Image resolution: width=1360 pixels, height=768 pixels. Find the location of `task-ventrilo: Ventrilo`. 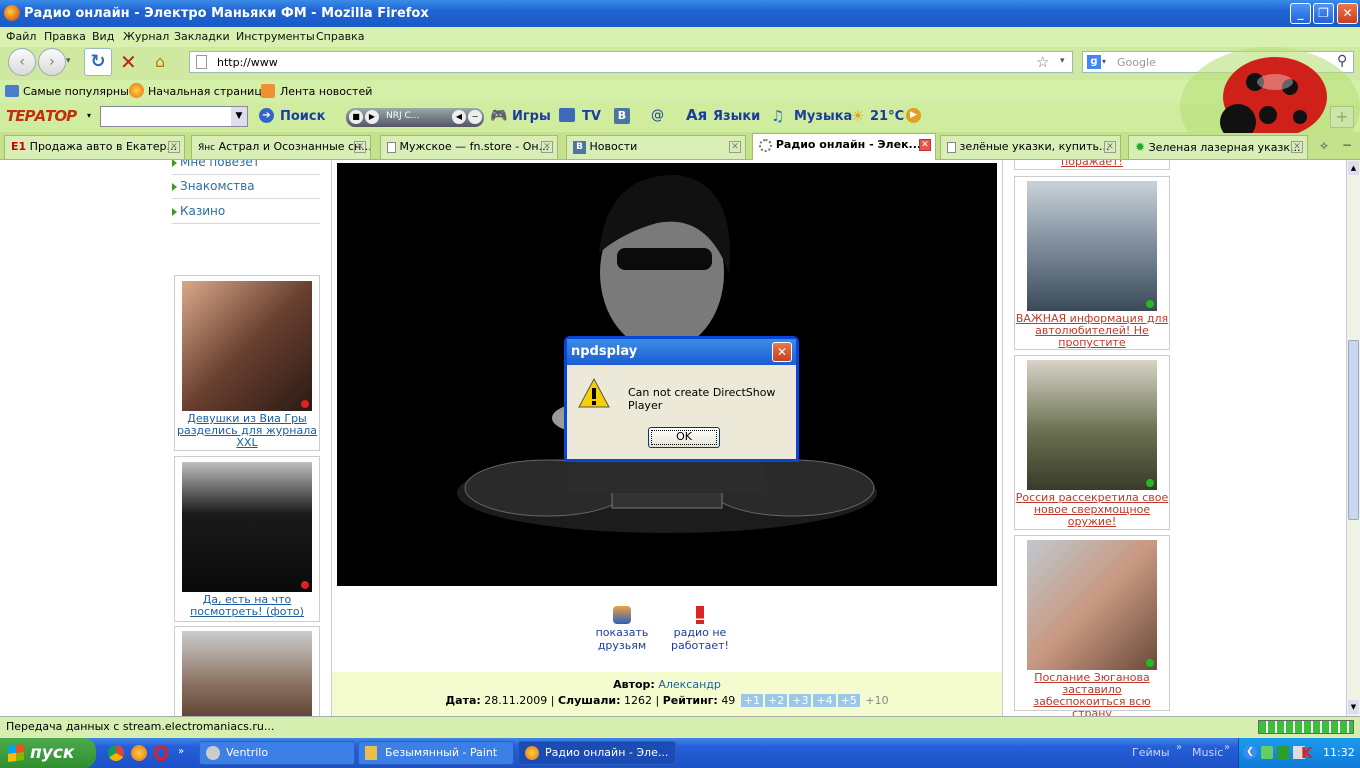

task-ventrilo: Ventrilo is located at coordinates (277, 753).